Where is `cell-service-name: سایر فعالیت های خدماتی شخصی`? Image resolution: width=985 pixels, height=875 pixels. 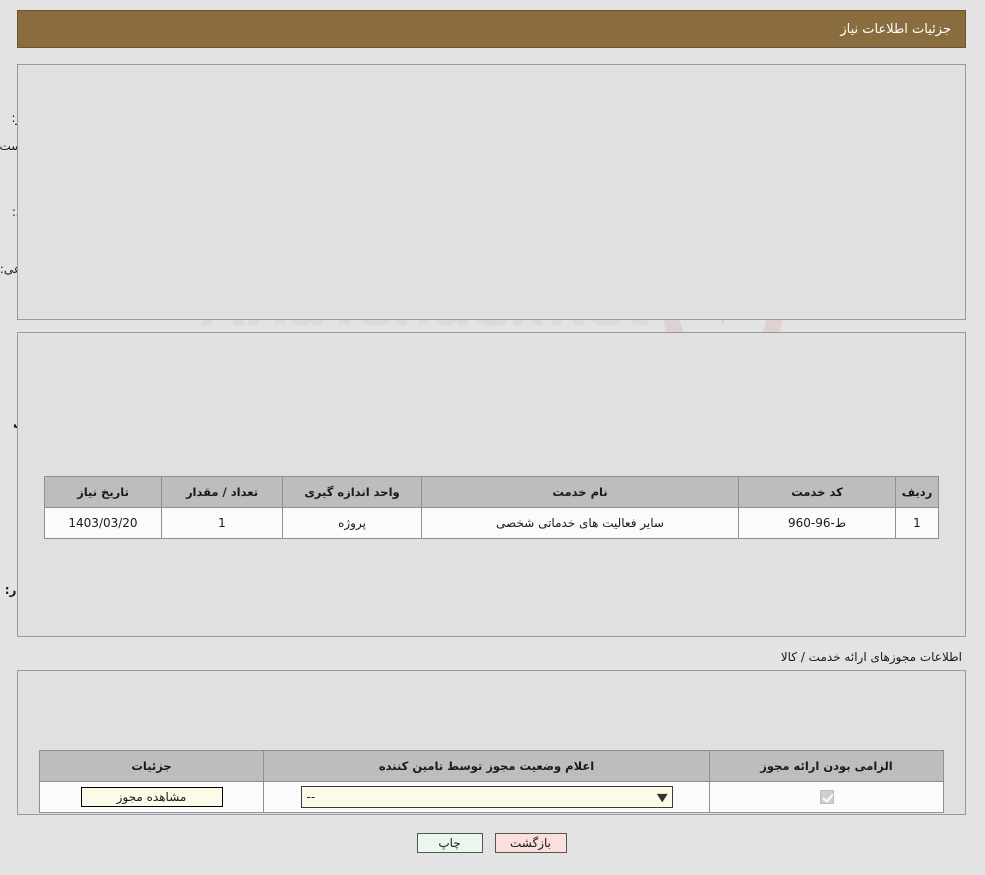
cell-service-name: سایر فعالیت های خدماتی شخصی is located at coordinates (581, 523).